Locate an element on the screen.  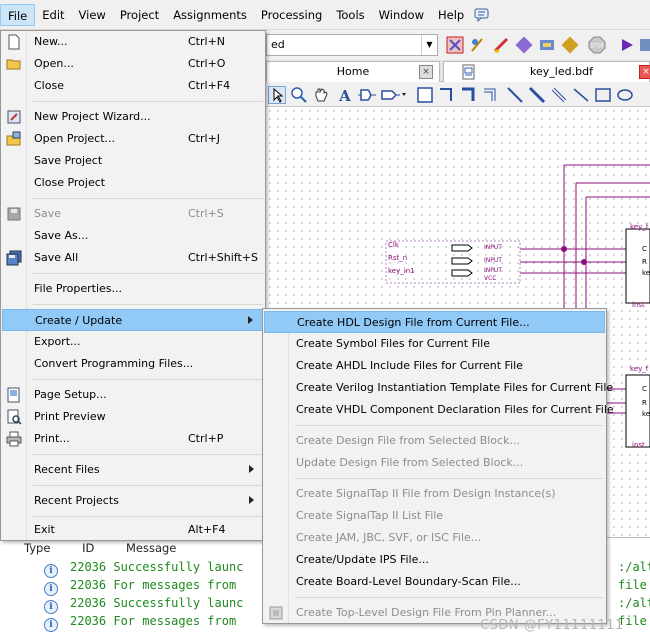
oval-tool-icon is located at coordinates (625, 95).